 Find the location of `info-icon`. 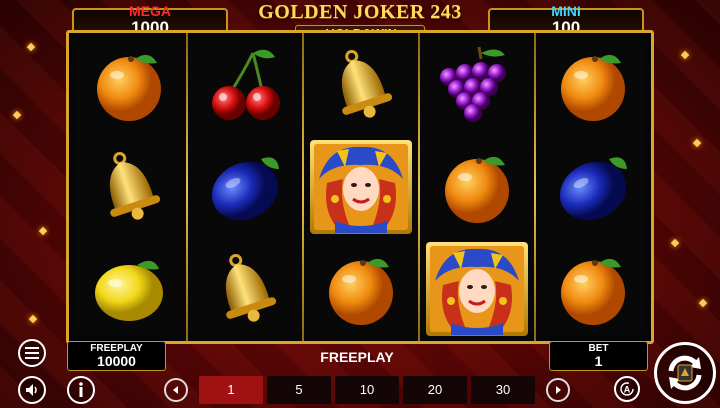

info-icon is located at coordinates (81, 389).